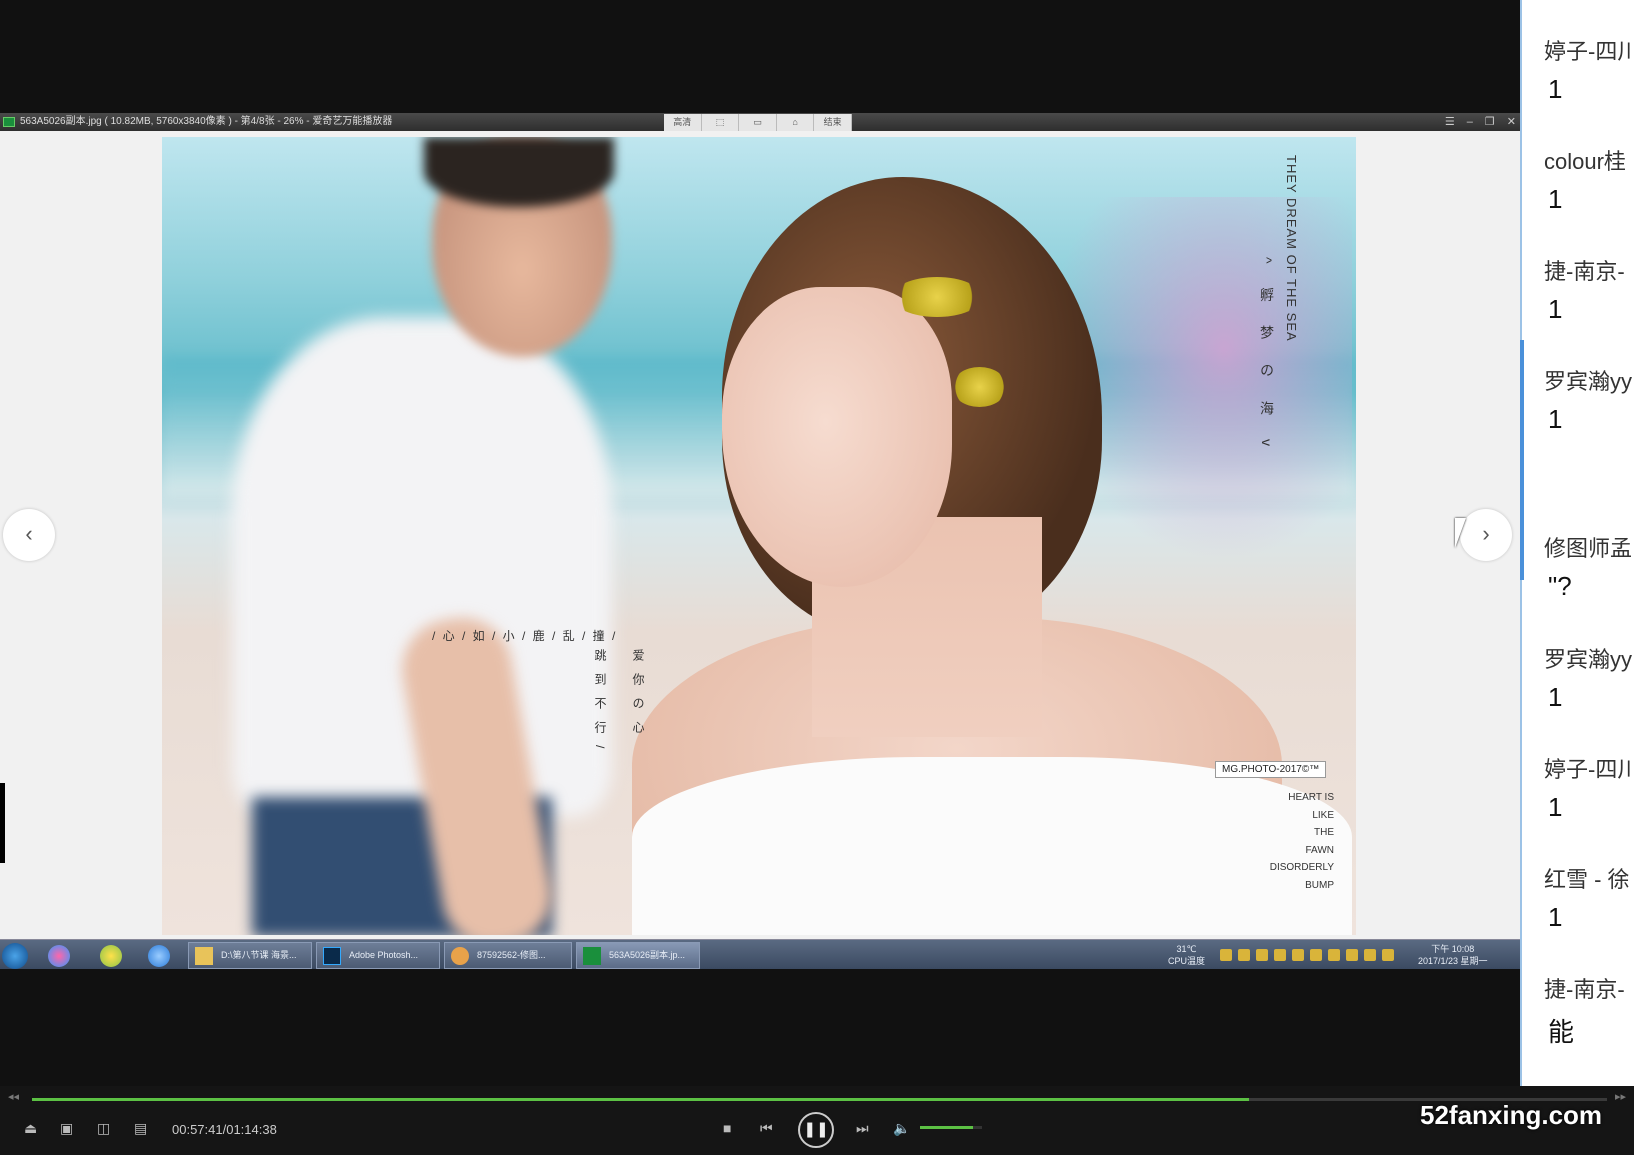 This screenshot has height=1155, width=1634. Describe the element at coordinates (1585, 179) in the screenshot. I see `chat-message: colour桂 1` at that location.